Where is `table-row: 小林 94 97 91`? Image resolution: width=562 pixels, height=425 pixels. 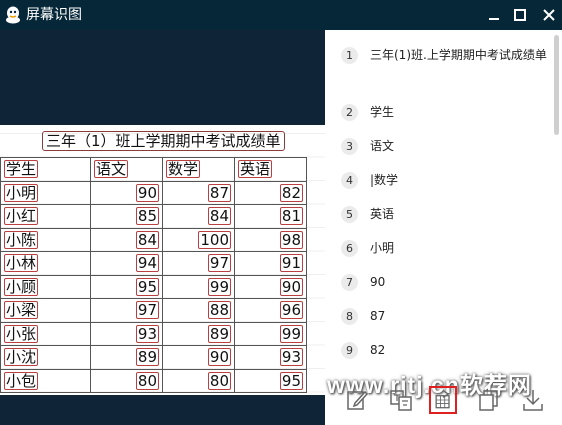 table-row: 小林 94 97 91 is located at coordinates (153, 263).